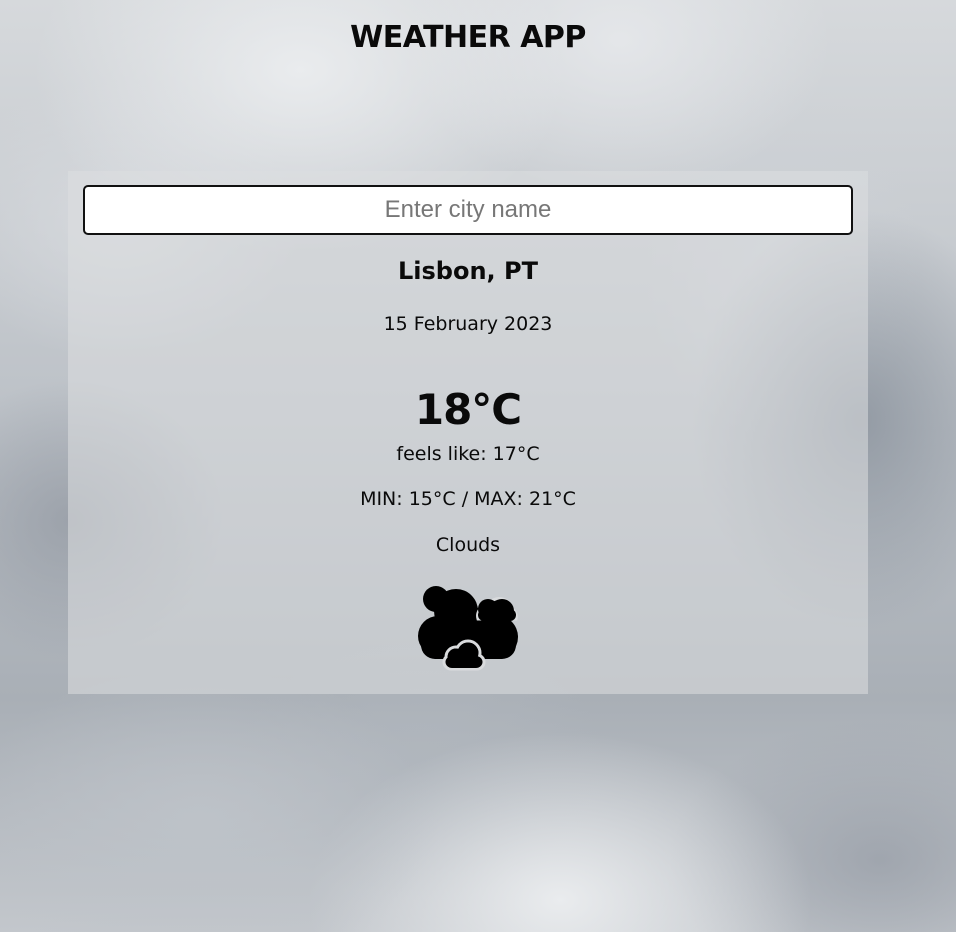  Describe the element at coordinates (468, 210) in the screenshot. I see `city-search-input` at that location.